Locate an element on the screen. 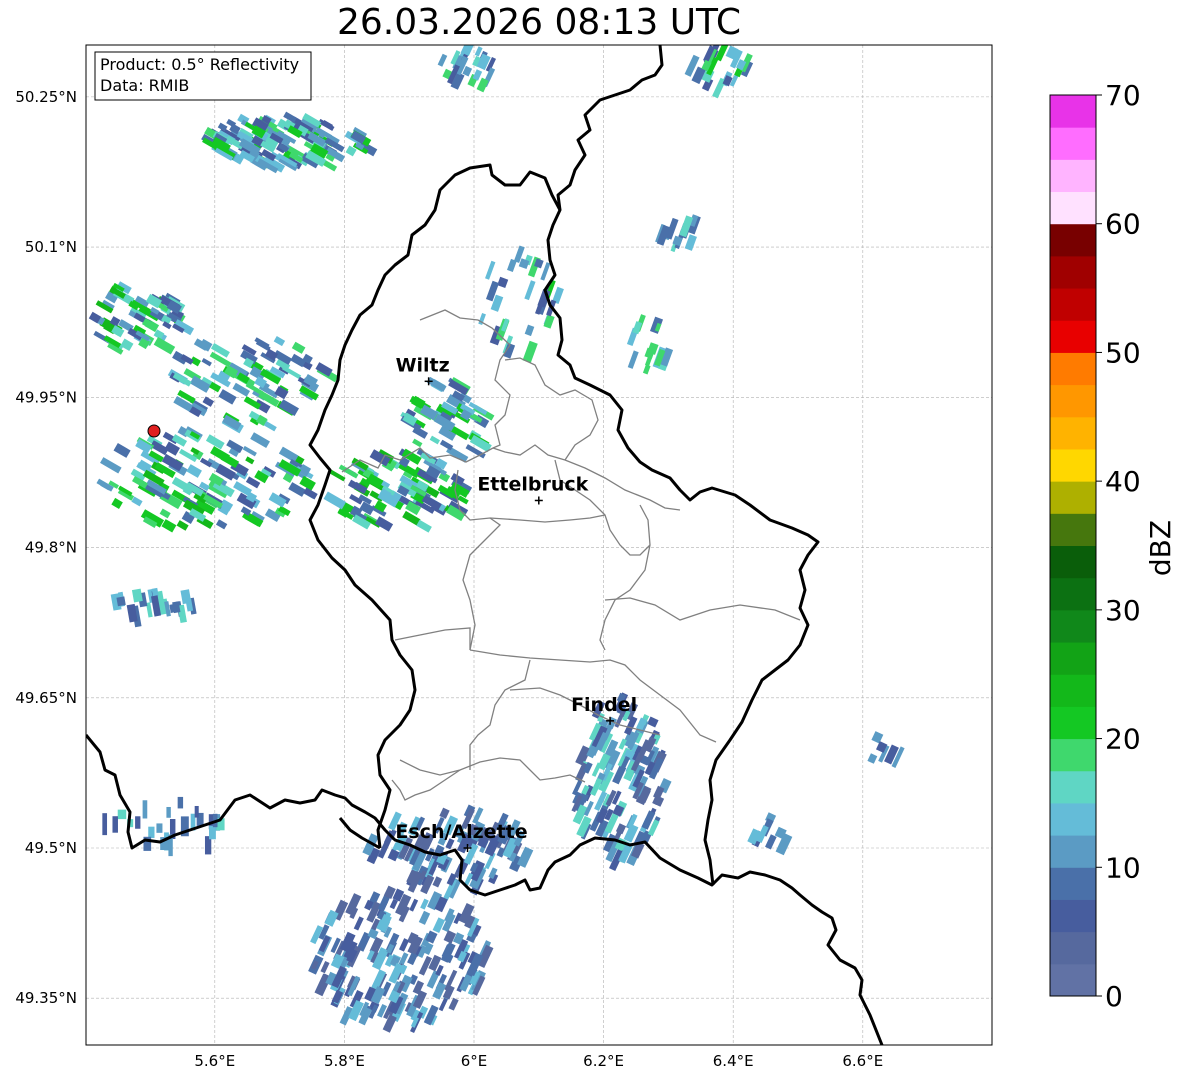 The width and height of the screenshot is (1184, 1081). lat-tick-label: 49.5°N is located at coordinates (51, 848).